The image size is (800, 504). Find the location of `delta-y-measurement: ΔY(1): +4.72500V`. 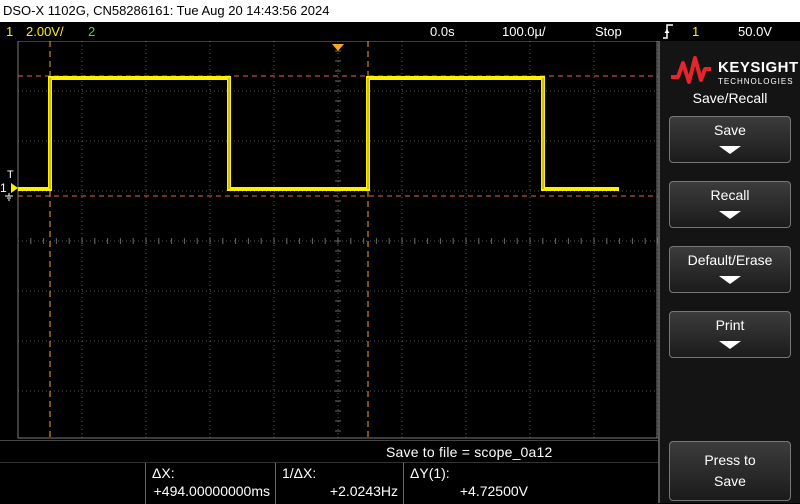

delta-y-measurement: ΔY(1): +4.72500V is located at coordinates (468, 483).